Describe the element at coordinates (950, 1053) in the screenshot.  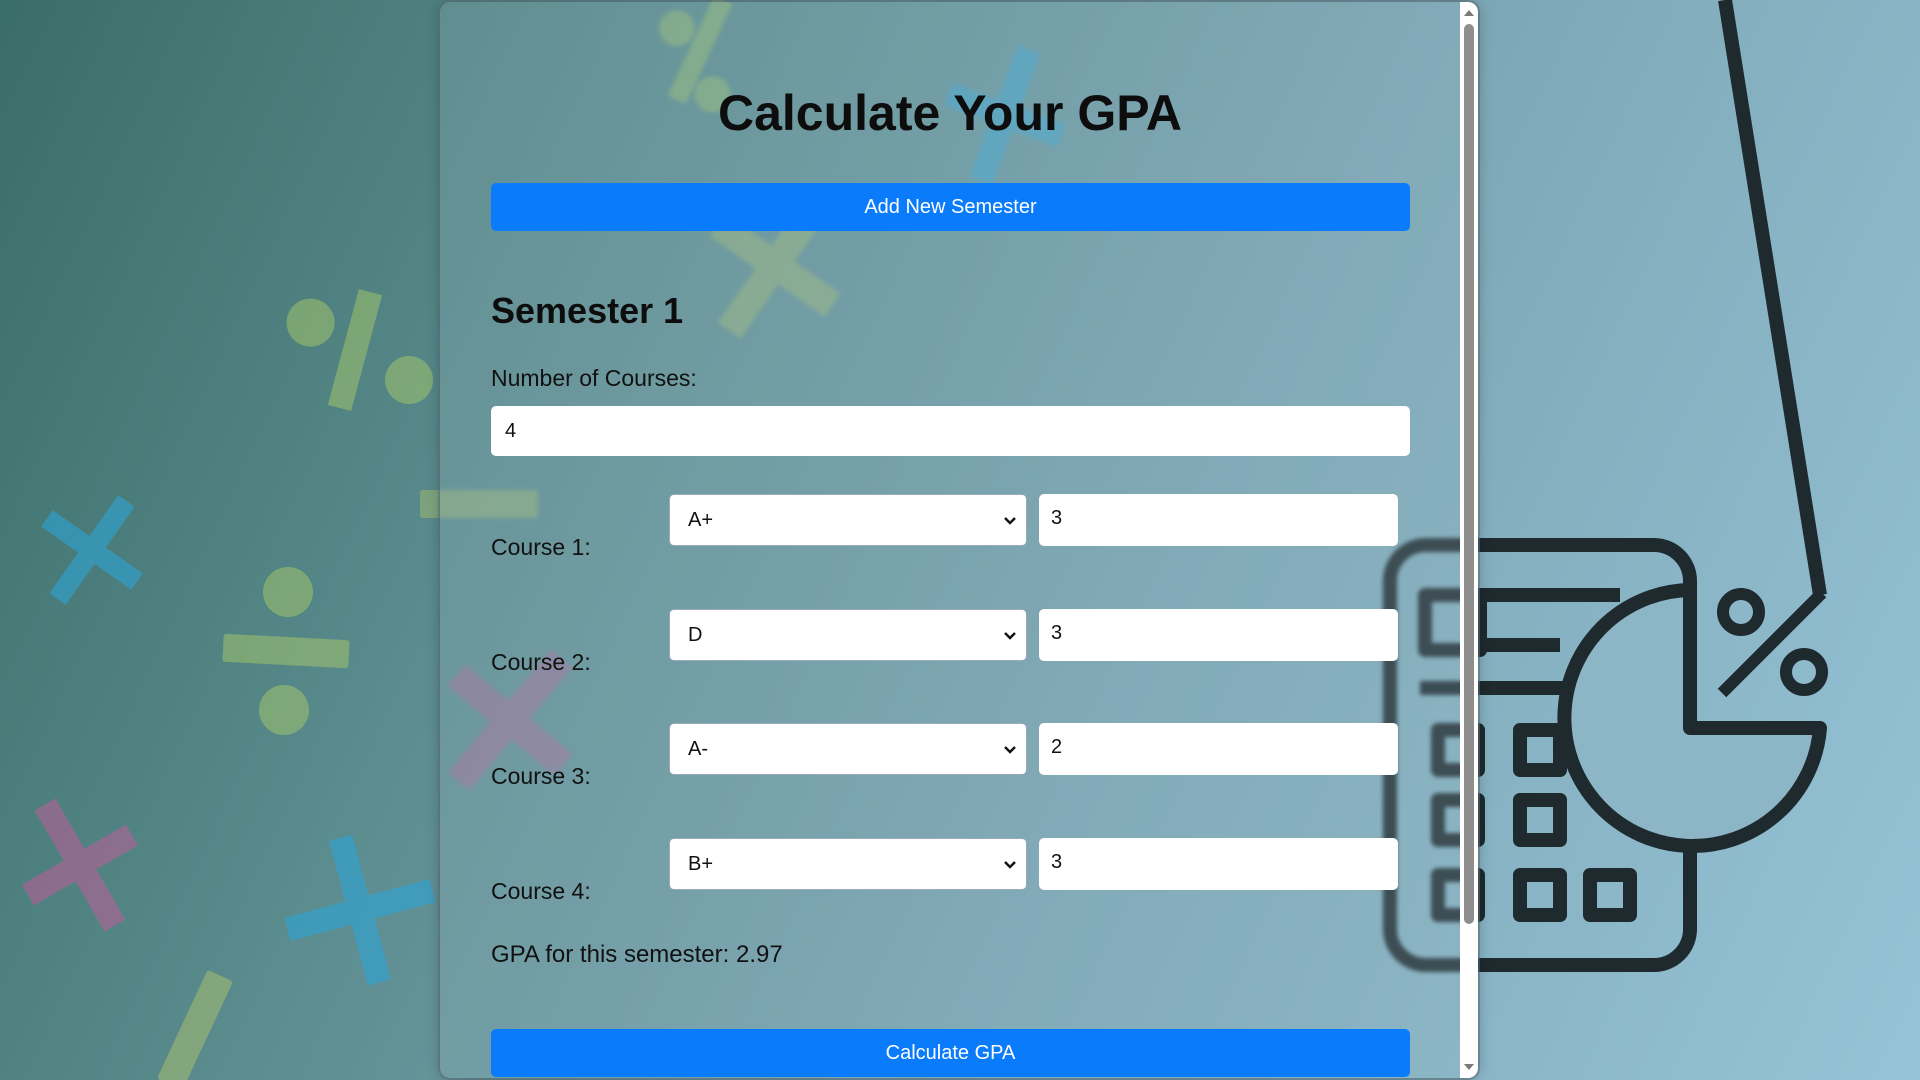
I see `calculate-gpa-button: Calculate GPA` at that location.